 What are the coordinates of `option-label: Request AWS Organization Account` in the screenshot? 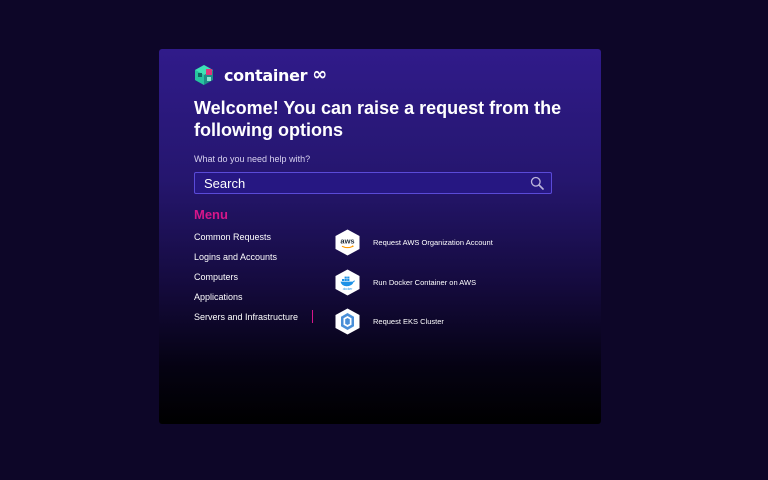 It's located at (433, 242).